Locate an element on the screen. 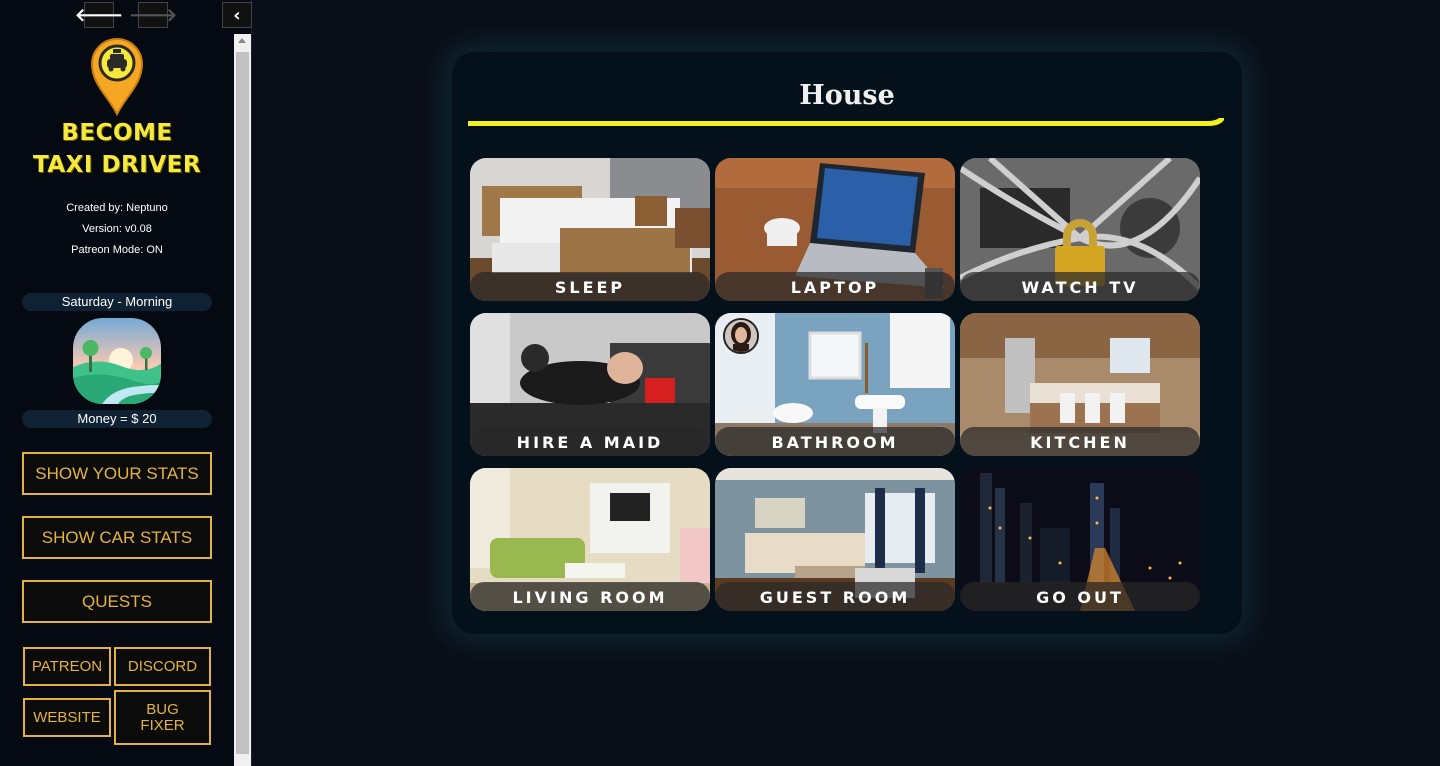 Image resolution: width=1440 pixels, height=766 pixels. tile-label: KITCHEN is located at coordinates (1080, 441).